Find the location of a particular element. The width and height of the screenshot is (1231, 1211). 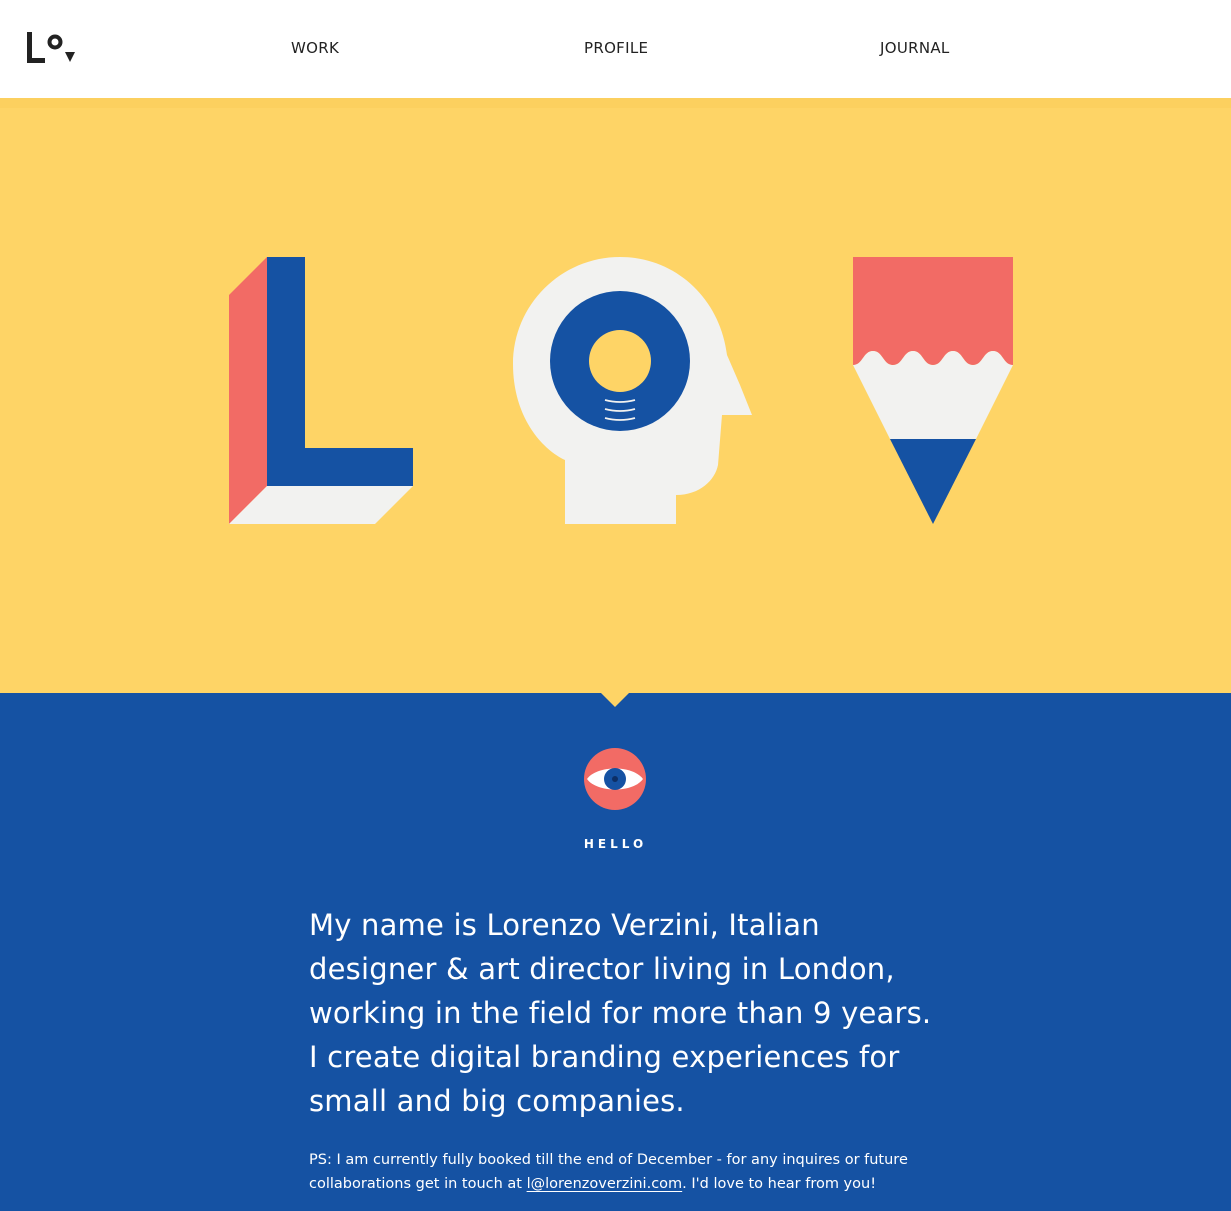

nav-work-link: WORK is located at coordinates (315, 48).